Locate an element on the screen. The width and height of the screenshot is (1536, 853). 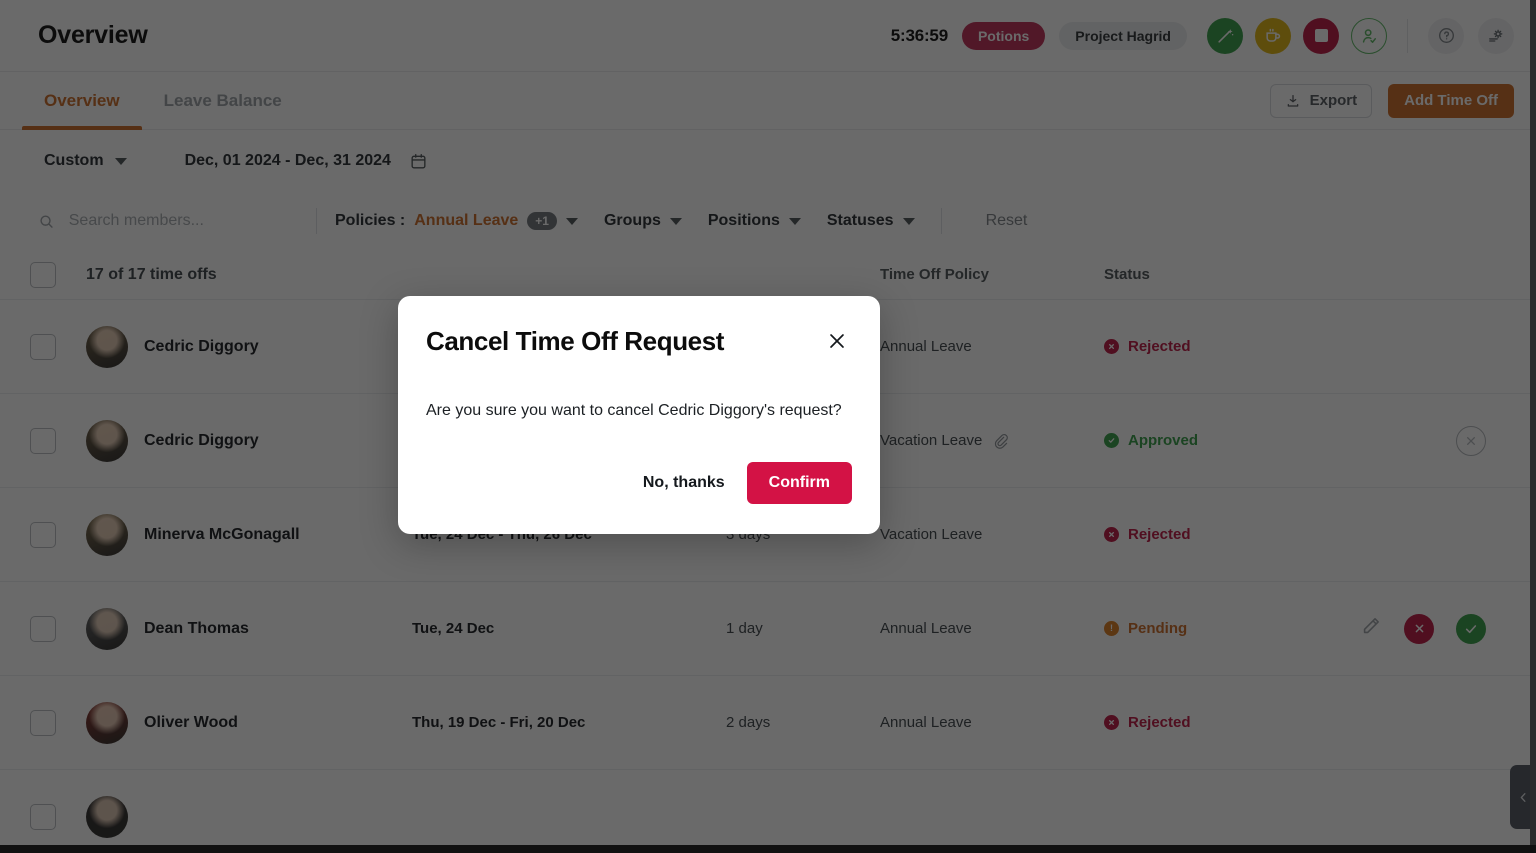
page-scrollbar is located at coordinates (1533, 426).